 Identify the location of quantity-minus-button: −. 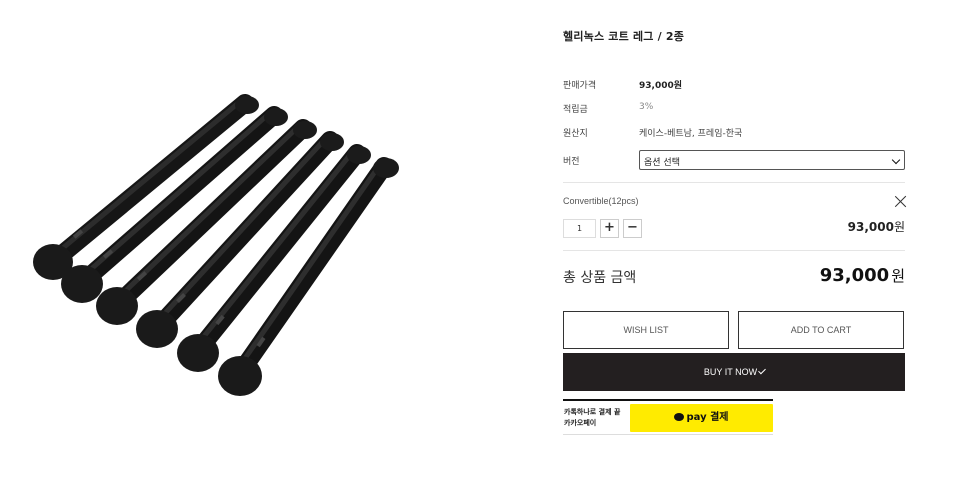
(632, 228).